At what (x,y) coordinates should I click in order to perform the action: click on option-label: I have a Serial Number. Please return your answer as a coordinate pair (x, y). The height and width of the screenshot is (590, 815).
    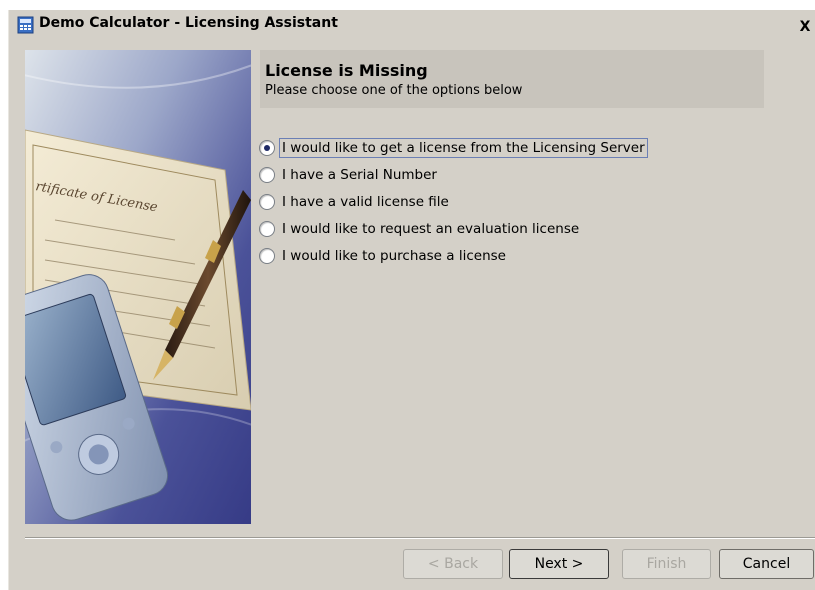
    Looking at the image, I should click on (359, 175).